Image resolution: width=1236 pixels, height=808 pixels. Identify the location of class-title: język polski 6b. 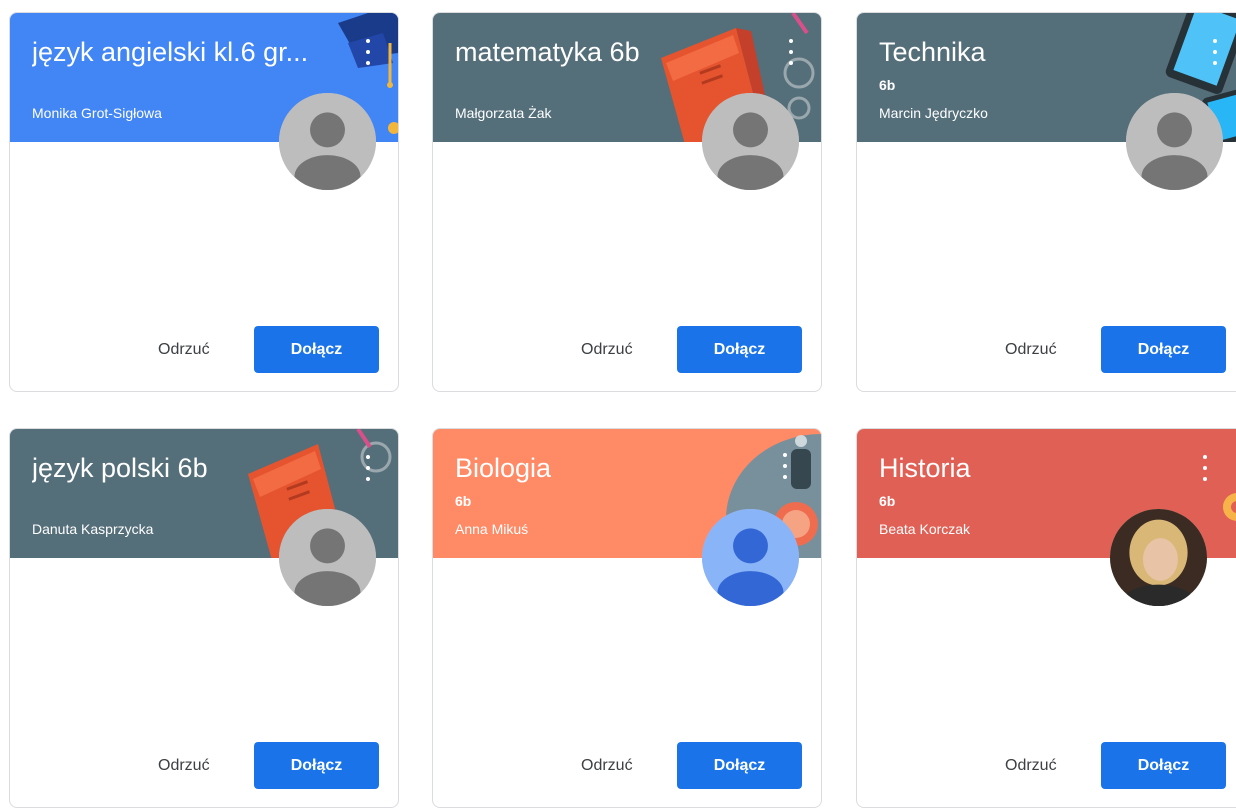
(175, 468).